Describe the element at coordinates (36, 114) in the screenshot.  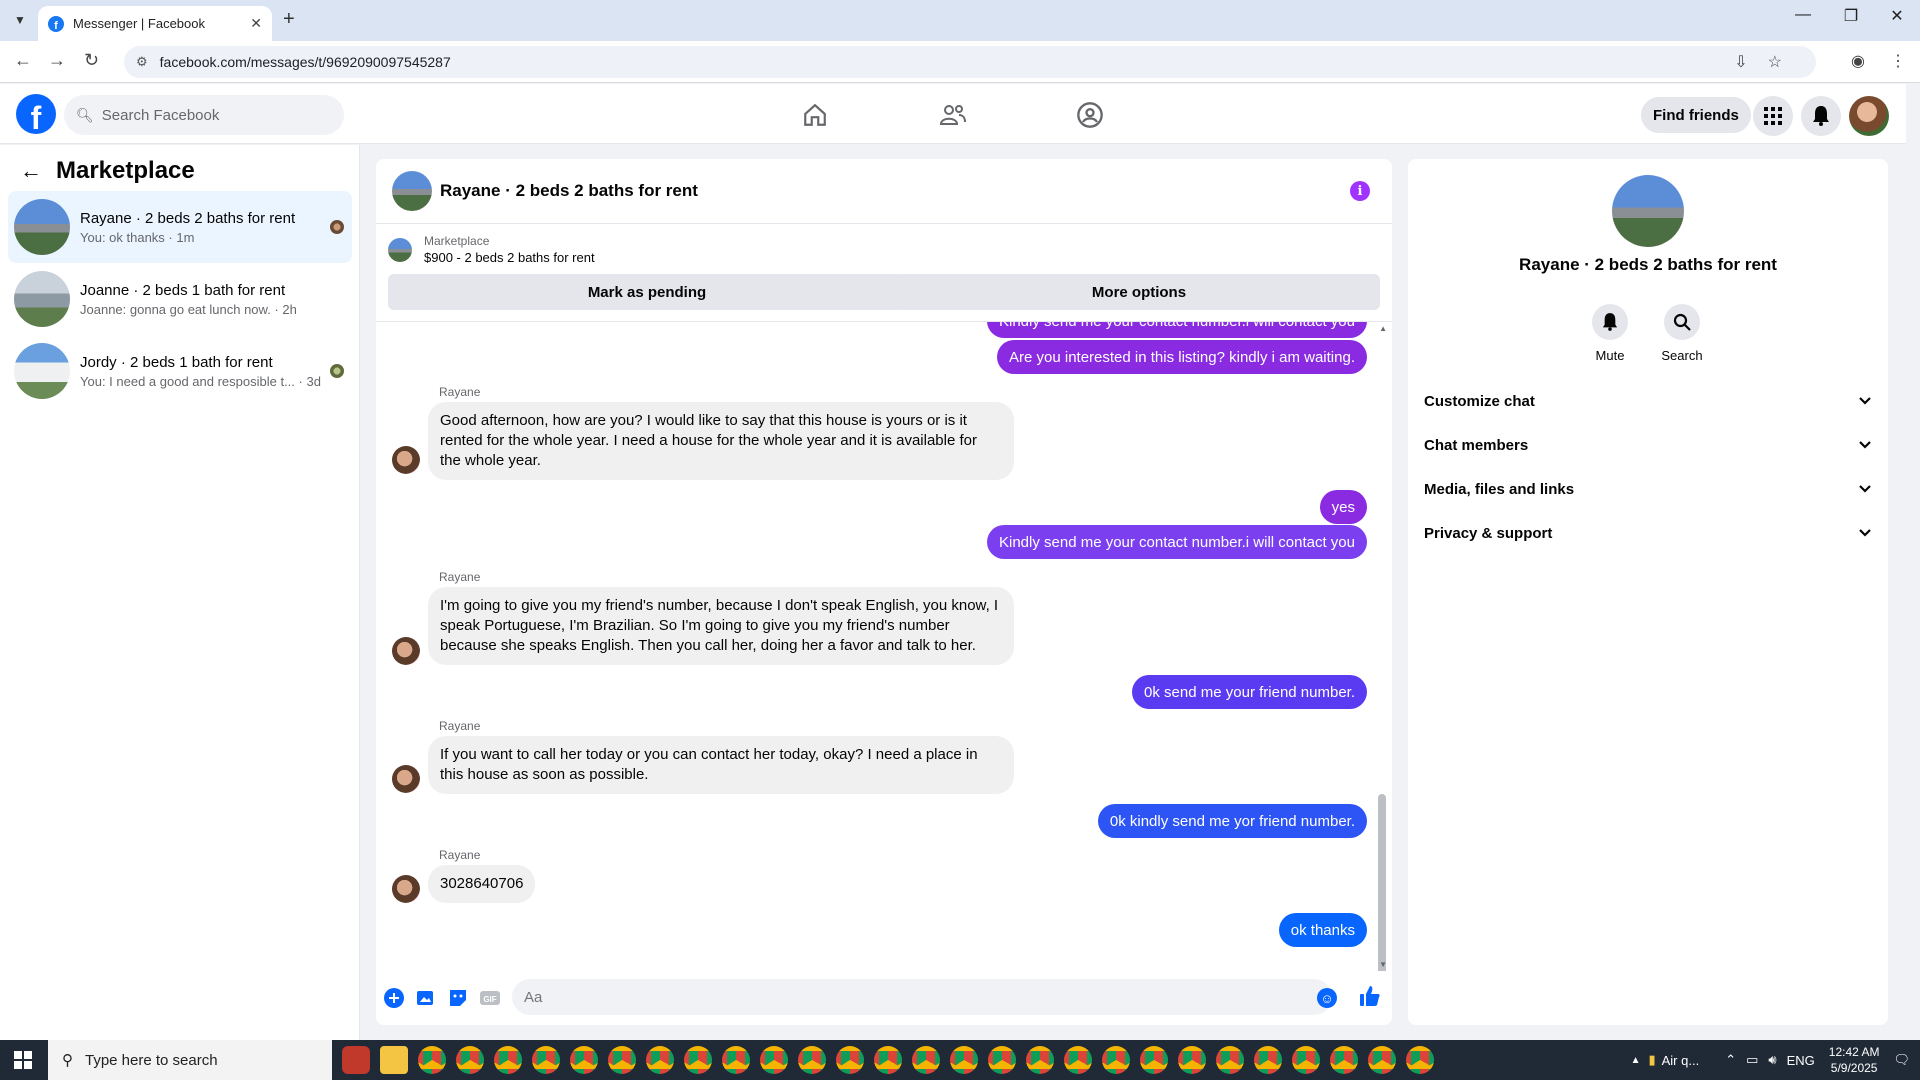
I see `facebook-logo-icon: f` at that location.